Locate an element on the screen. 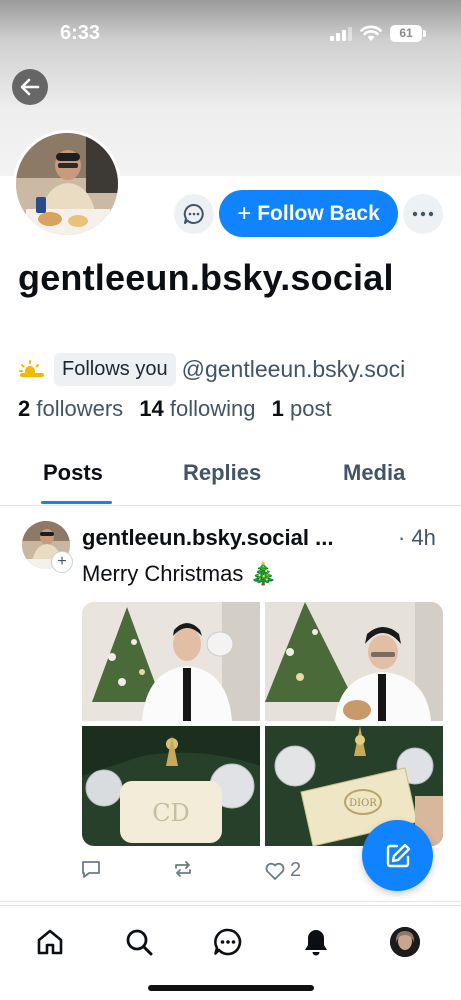  photo-man-with-dog is located at coordinates (354, 661).